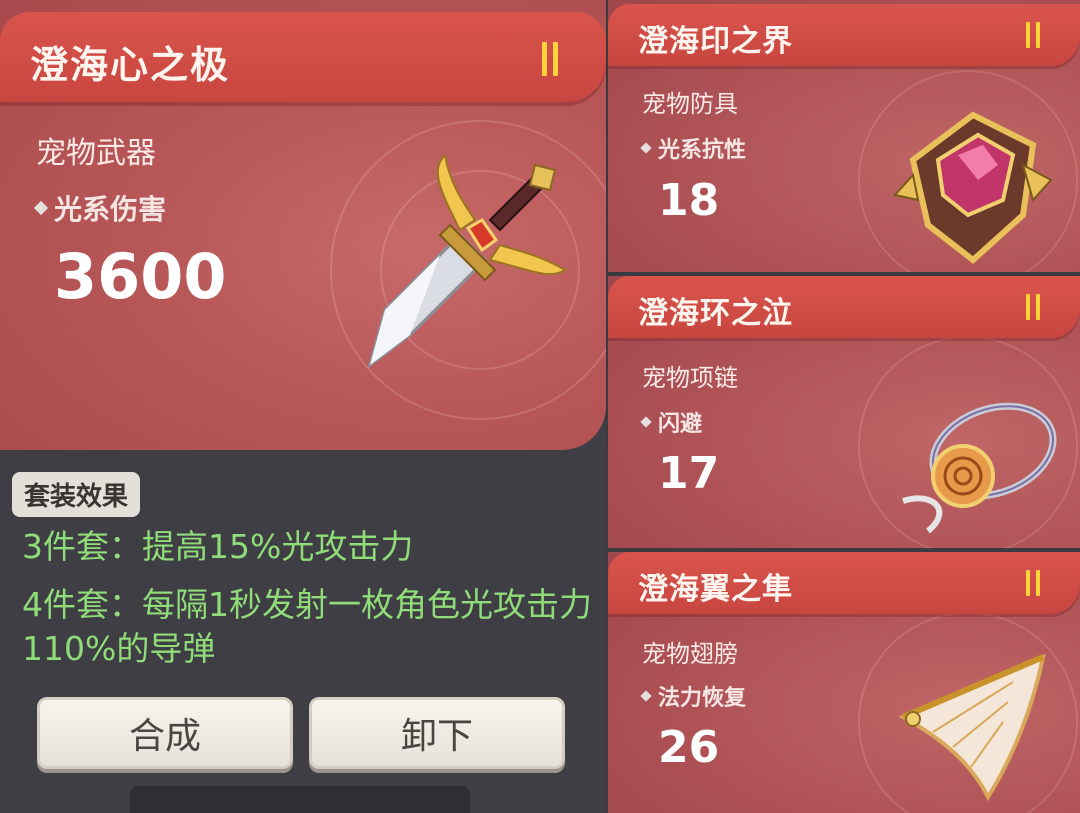 The image size is (1080, 813). I want to click on unequip-button: 卸下, so click(437, 733).